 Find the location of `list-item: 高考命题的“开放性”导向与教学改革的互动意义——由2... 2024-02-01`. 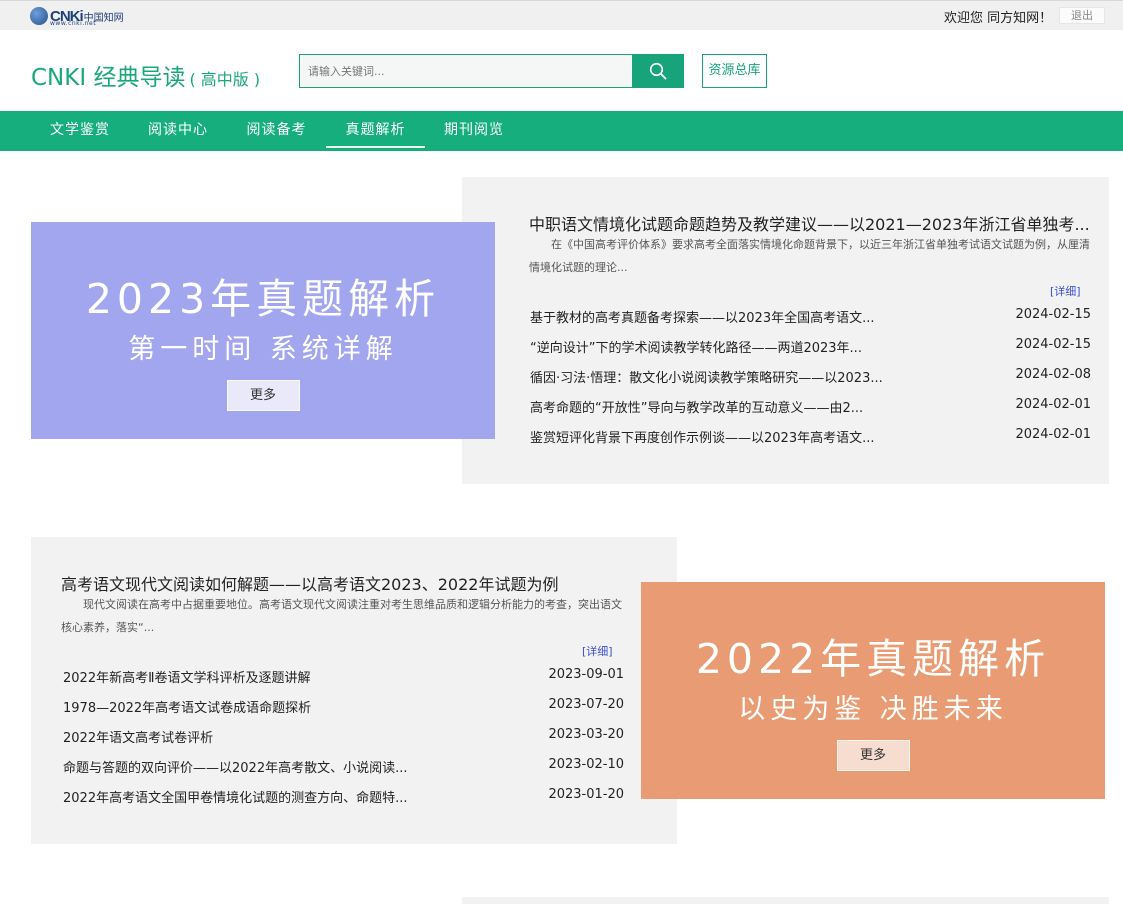

list-item: 高考命题的“开放性”导向与教学改革的互动意义——由2... 2024-02-01 is located at coordinates (810, 407).